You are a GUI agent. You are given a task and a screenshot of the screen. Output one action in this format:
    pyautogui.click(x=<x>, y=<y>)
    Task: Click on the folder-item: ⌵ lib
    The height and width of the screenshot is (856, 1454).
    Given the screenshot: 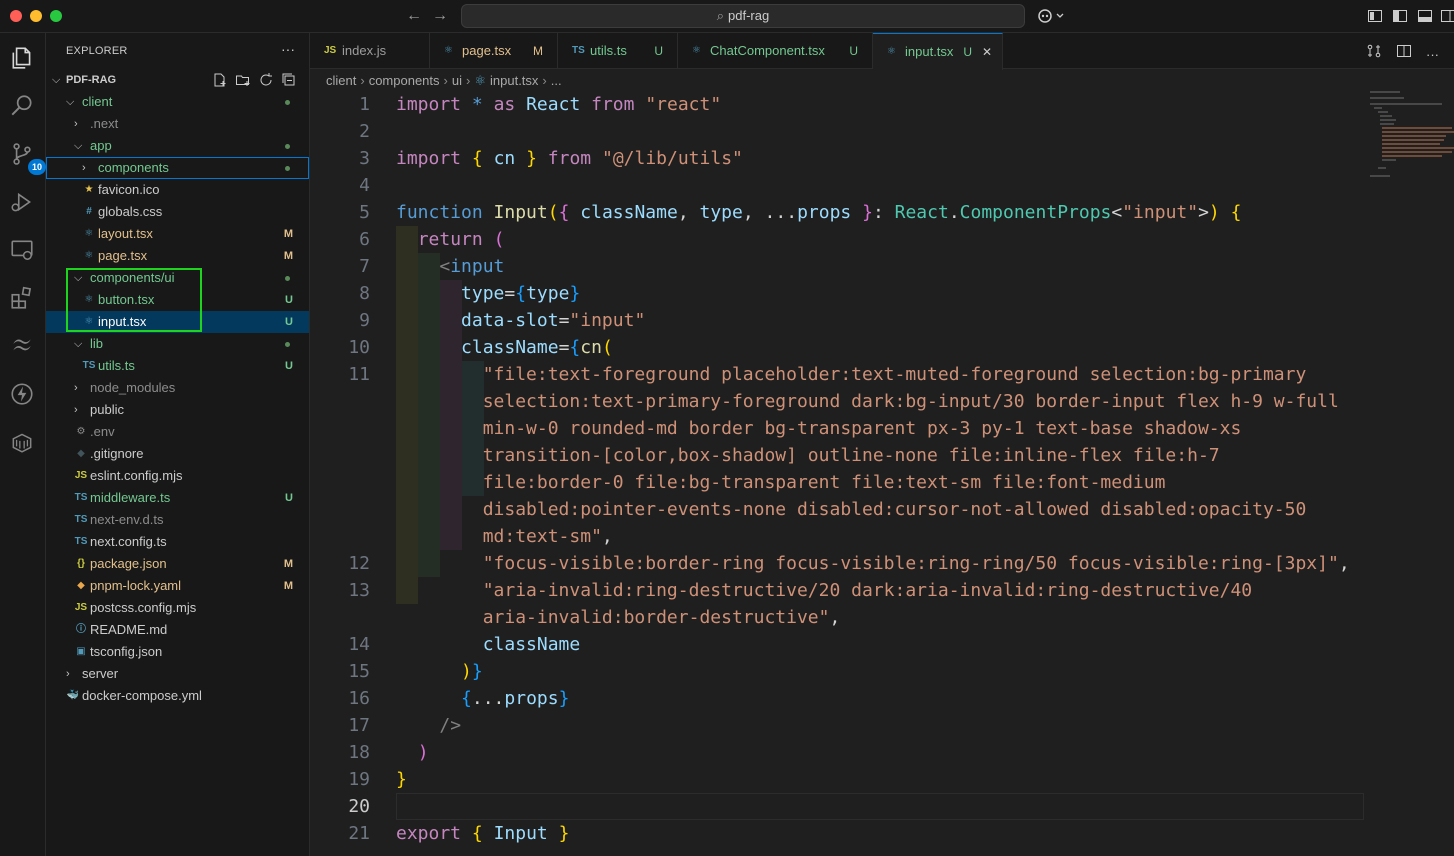 What is the action you would take?
    pyautogui.click(x=177, y=344)
    